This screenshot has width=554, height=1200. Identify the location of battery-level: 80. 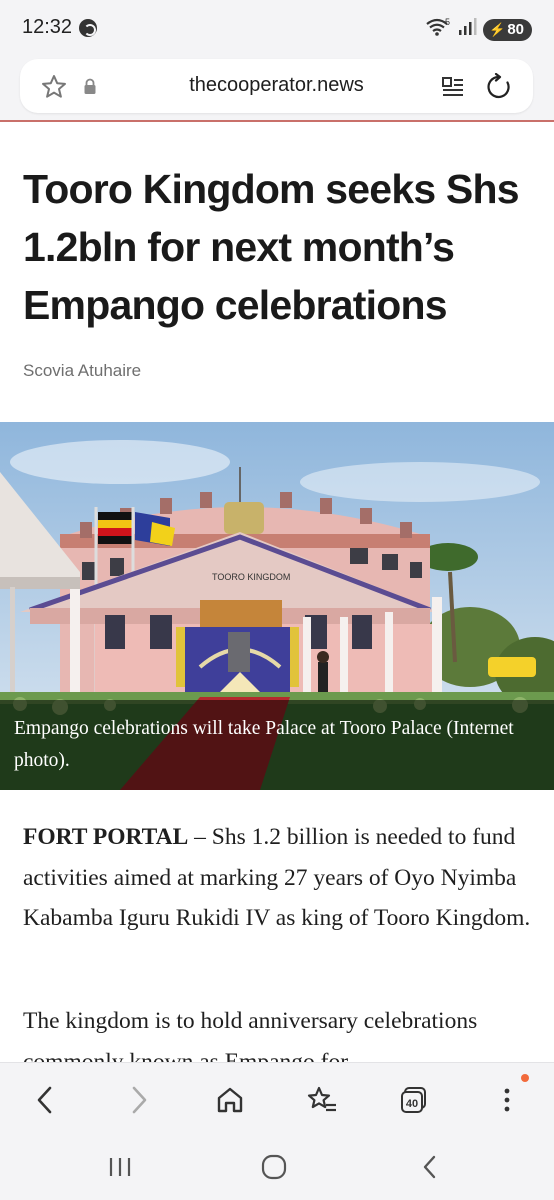
(515, 29).